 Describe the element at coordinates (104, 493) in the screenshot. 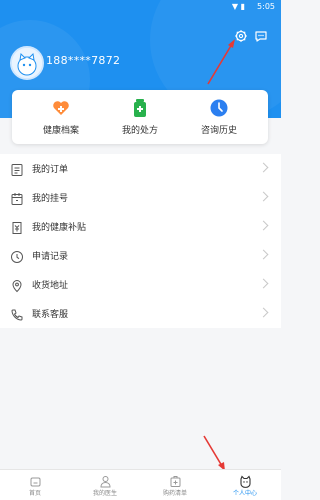

I see `tab-label: 我的医生` at that location.